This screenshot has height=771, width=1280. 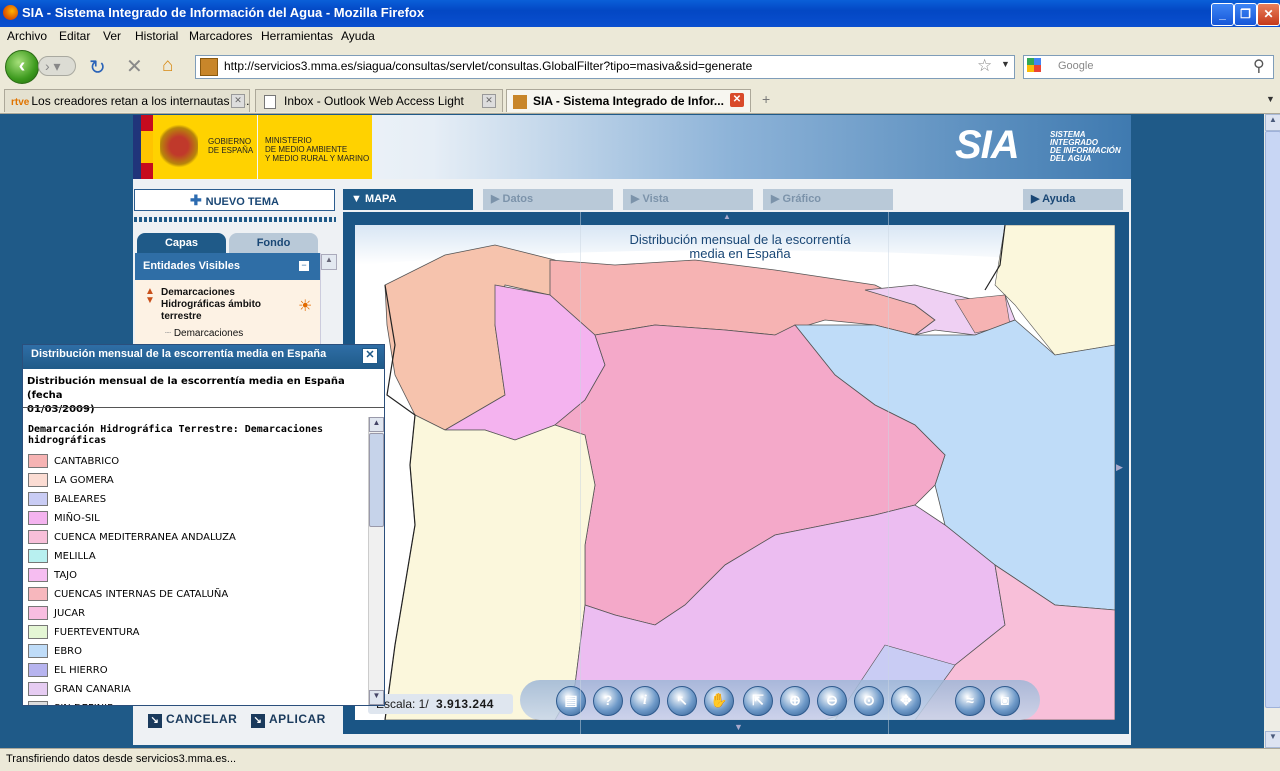 What do you see at coordinates (97, 67) in the screenshot?
I see `reload-icon: ↻` at bounding box center [97, 67].